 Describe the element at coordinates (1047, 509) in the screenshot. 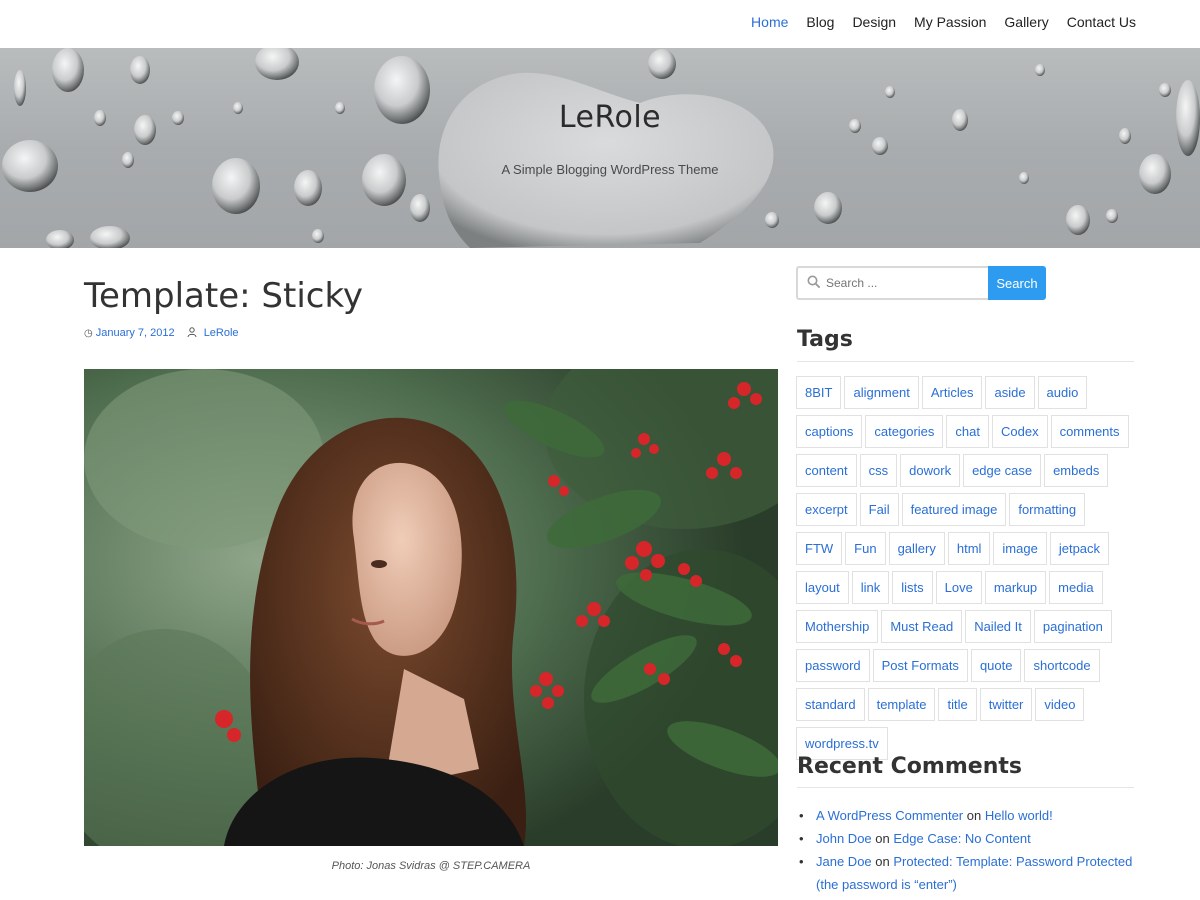

I see `tag-link: formatting` at that location.